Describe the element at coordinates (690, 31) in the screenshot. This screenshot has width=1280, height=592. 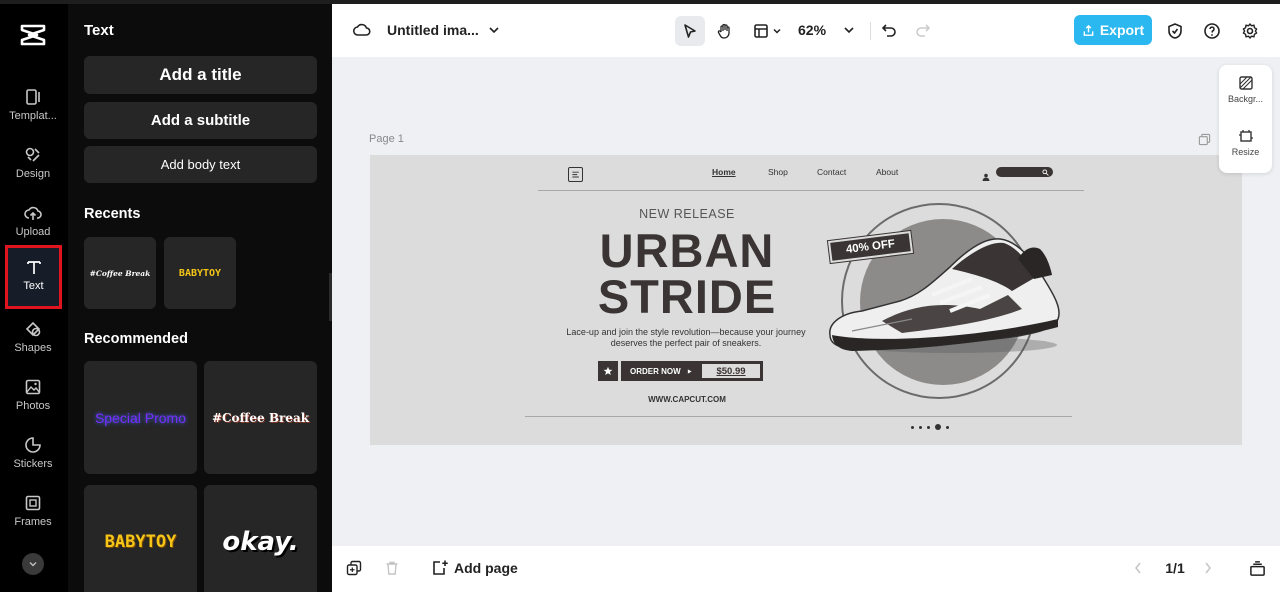
I see `select-tool-button` at that location.